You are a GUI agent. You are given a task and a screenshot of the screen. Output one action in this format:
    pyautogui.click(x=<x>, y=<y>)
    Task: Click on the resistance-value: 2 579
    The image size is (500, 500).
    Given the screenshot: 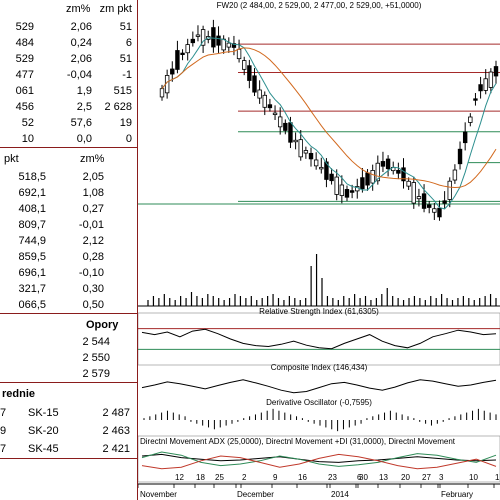 What is the action you would take?
    pyautogui.click(x=96, y=374)
    